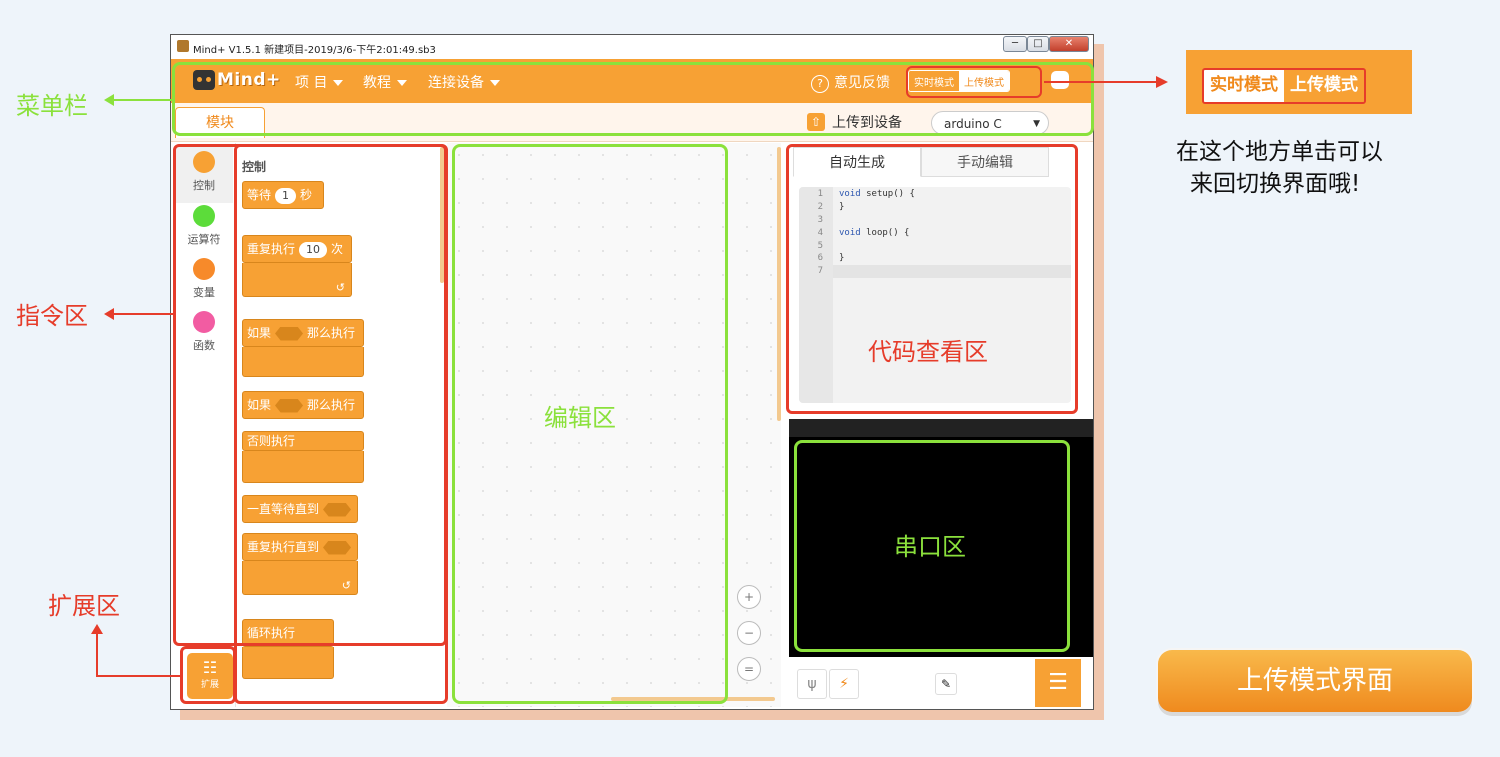 The width and height of the screenshot is (1500, 757). Describe the element at coordinates (52, 106) in the screenshot. I see `label-menubar: 菜单栏` at that location.